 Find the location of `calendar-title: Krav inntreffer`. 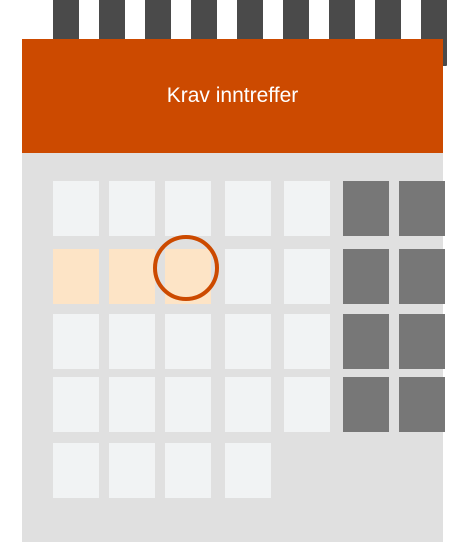

calendar-title: Krav inntreffer is located at coordinates (232, 95).